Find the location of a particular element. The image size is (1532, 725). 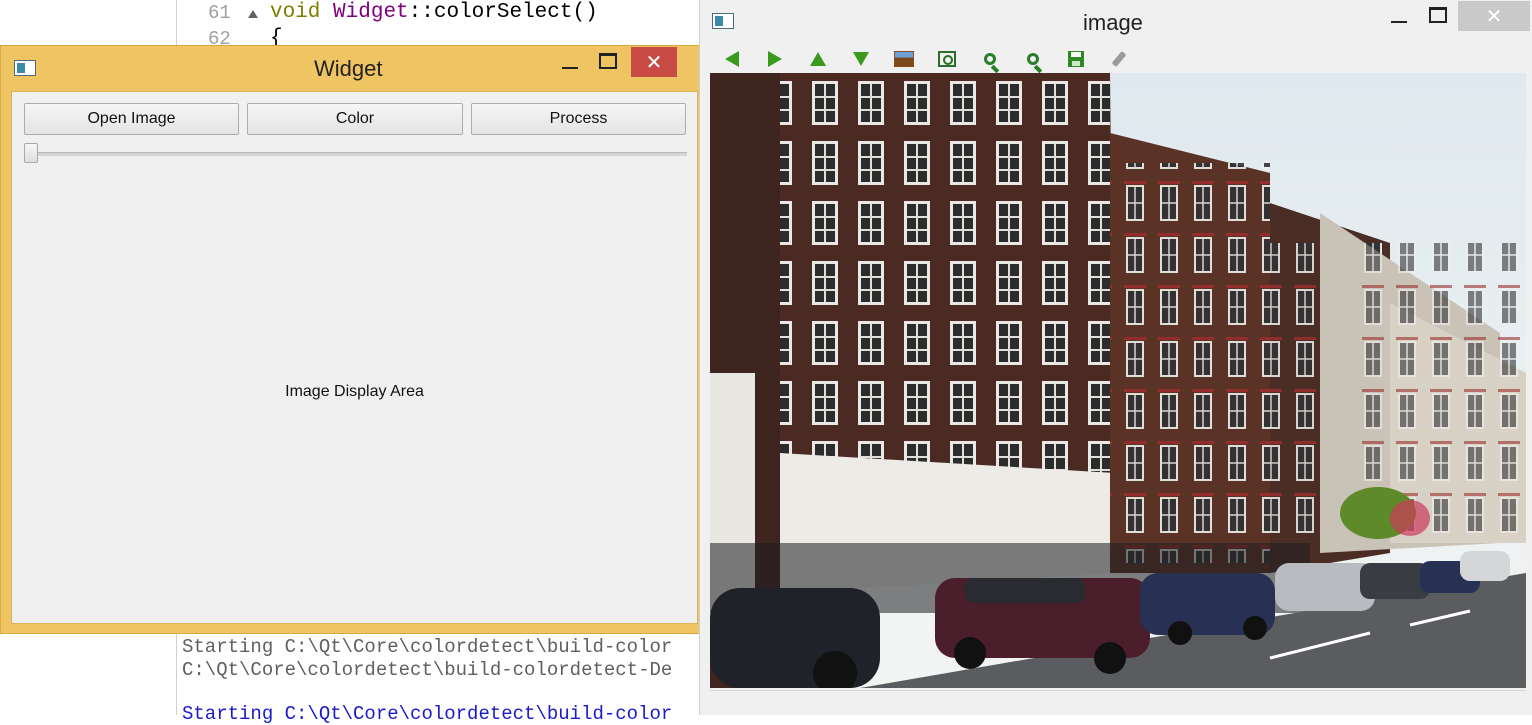

line-number: 61 is located at coordinates (219, 13).